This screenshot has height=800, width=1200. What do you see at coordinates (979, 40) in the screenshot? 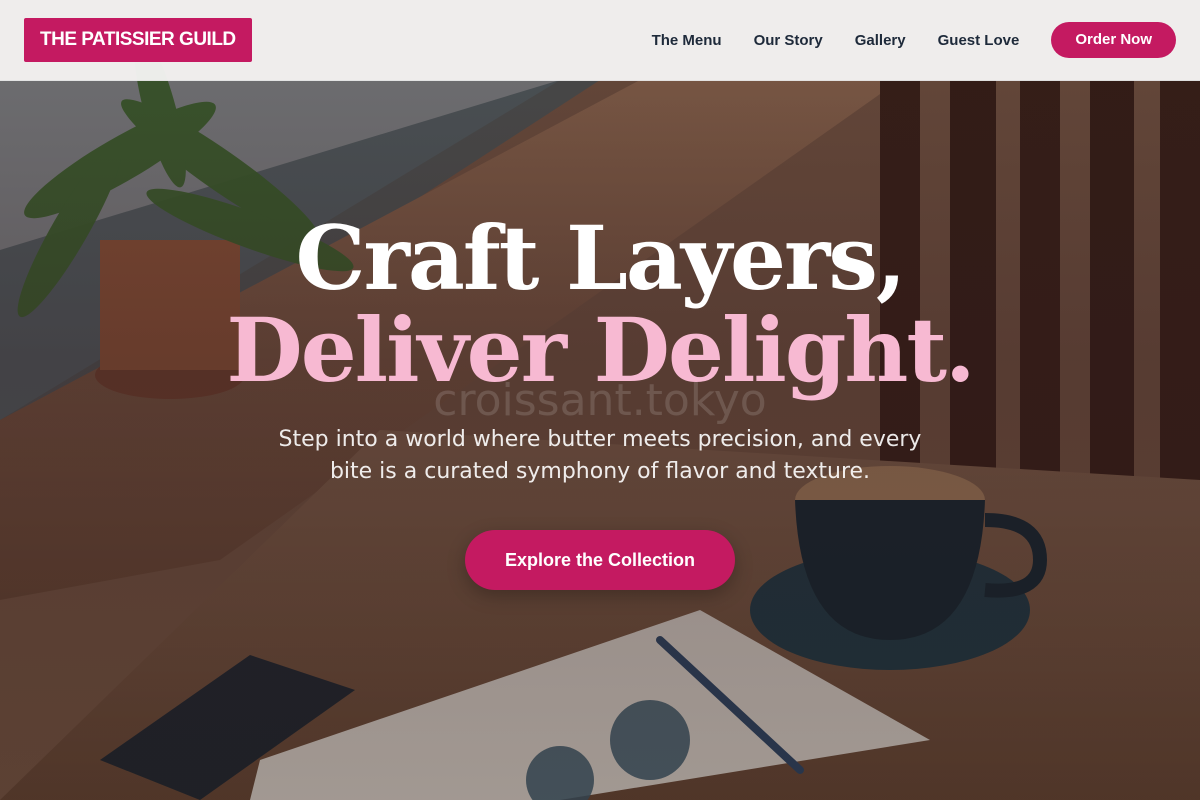
I see `nav-link-guest-love: Guest Love` at bounding box center [979, 40].